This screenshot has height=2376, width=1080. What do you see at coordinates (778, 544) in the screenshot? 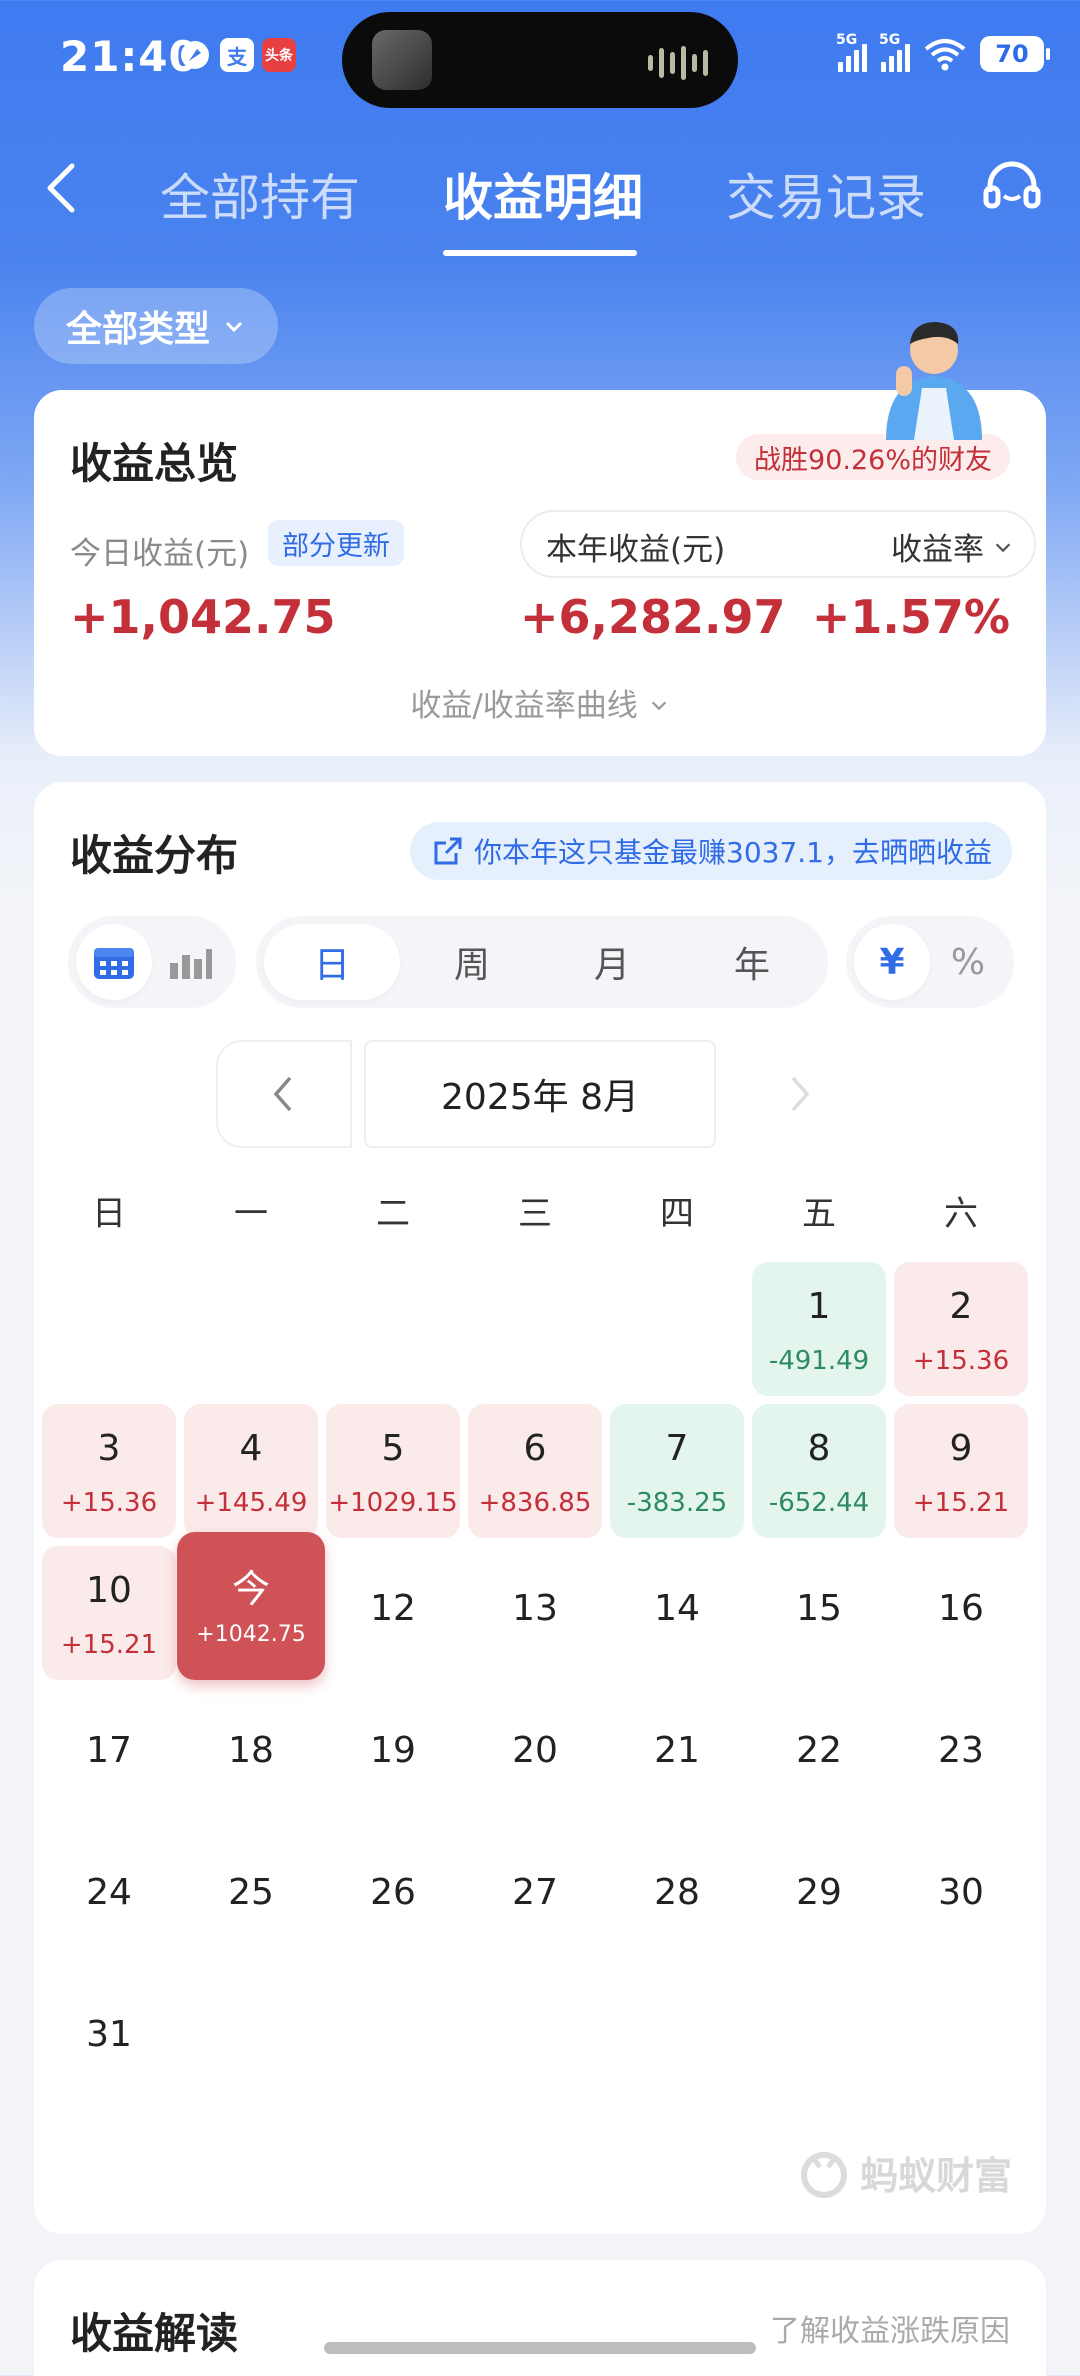
I see `year-rate-selector: 本年收益(元) 收益率` at bounding box center [778, 544].